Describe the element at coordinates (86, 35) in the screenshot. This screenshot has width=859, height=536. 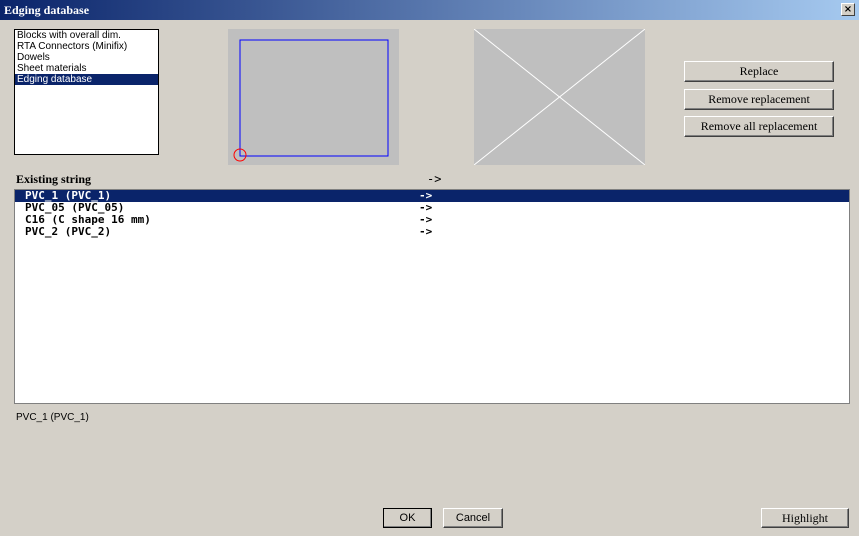
I see `category-item-blocks: Blocks with overall dim.` at that location.